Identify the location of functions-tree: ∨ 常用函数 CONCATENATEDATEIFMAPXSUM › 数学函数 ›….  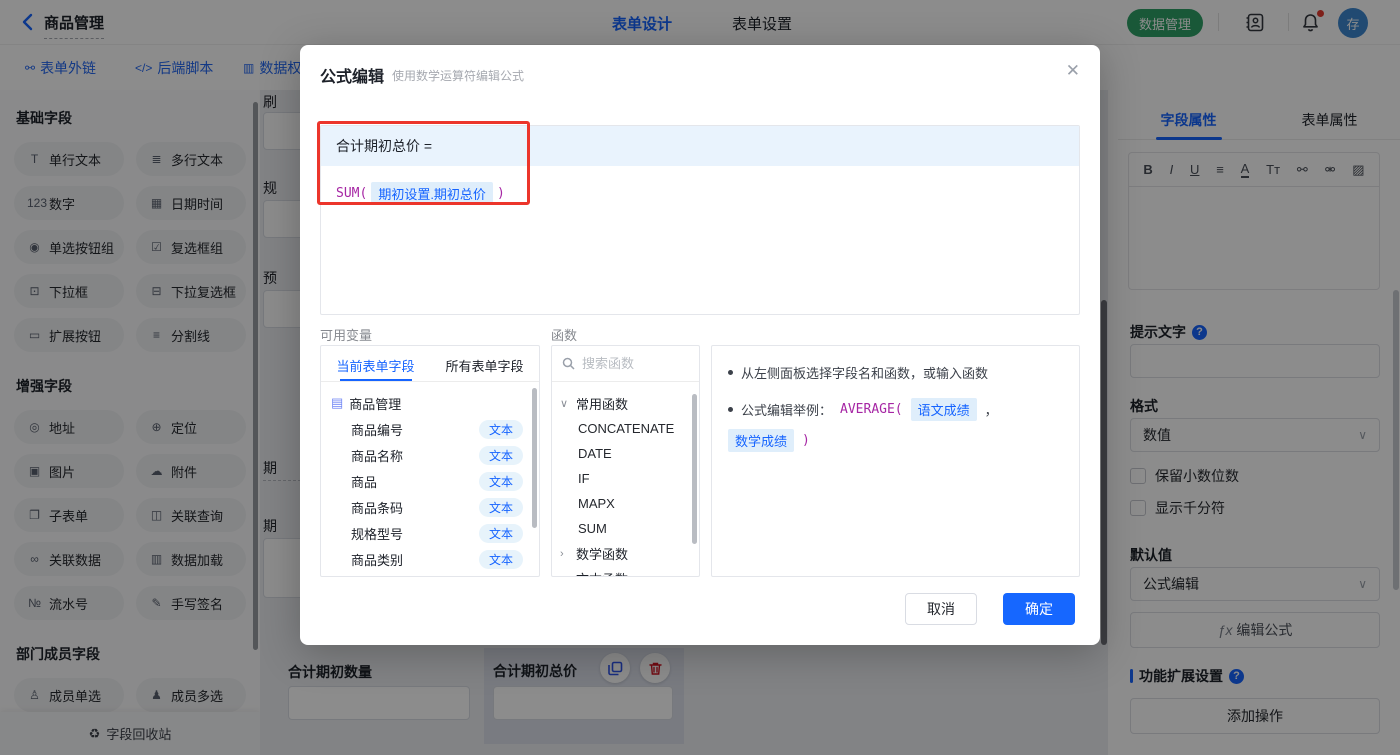
(625, 479).